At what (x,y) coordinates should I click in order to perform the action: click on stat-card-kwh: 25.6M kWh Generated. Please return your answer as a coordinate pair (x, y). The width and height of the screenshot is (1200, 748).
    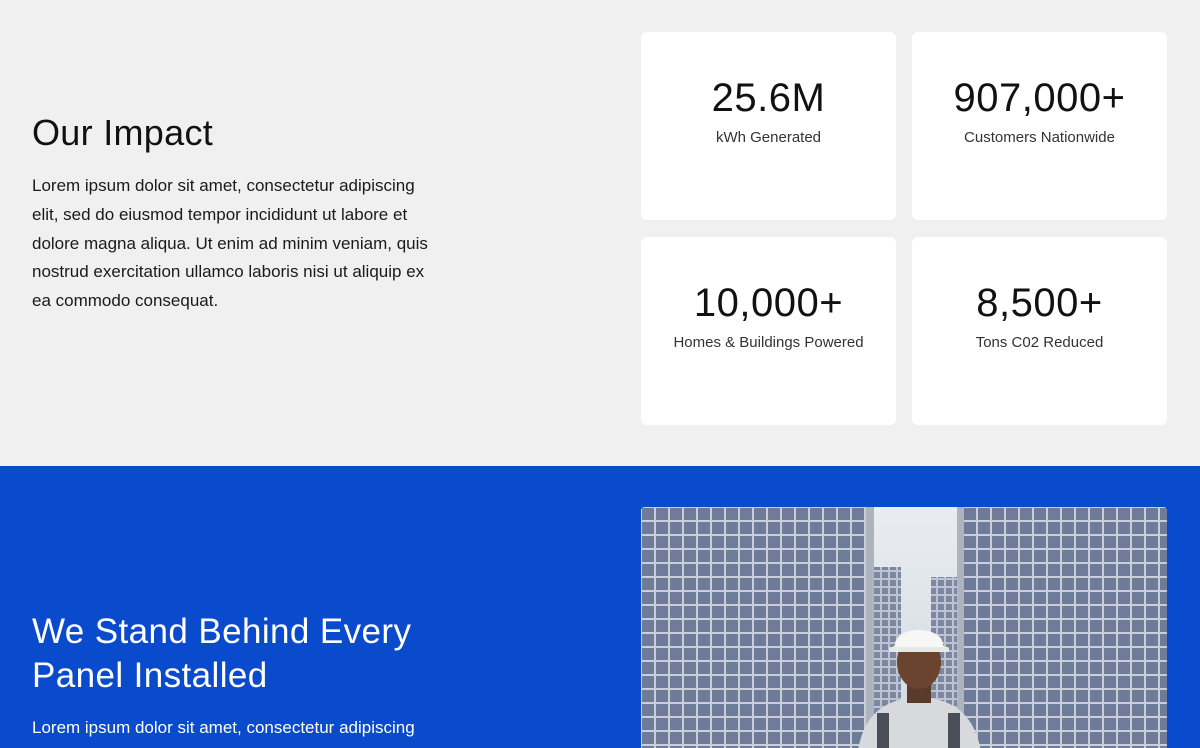
    Looking at the image, I should click on (768, 126).